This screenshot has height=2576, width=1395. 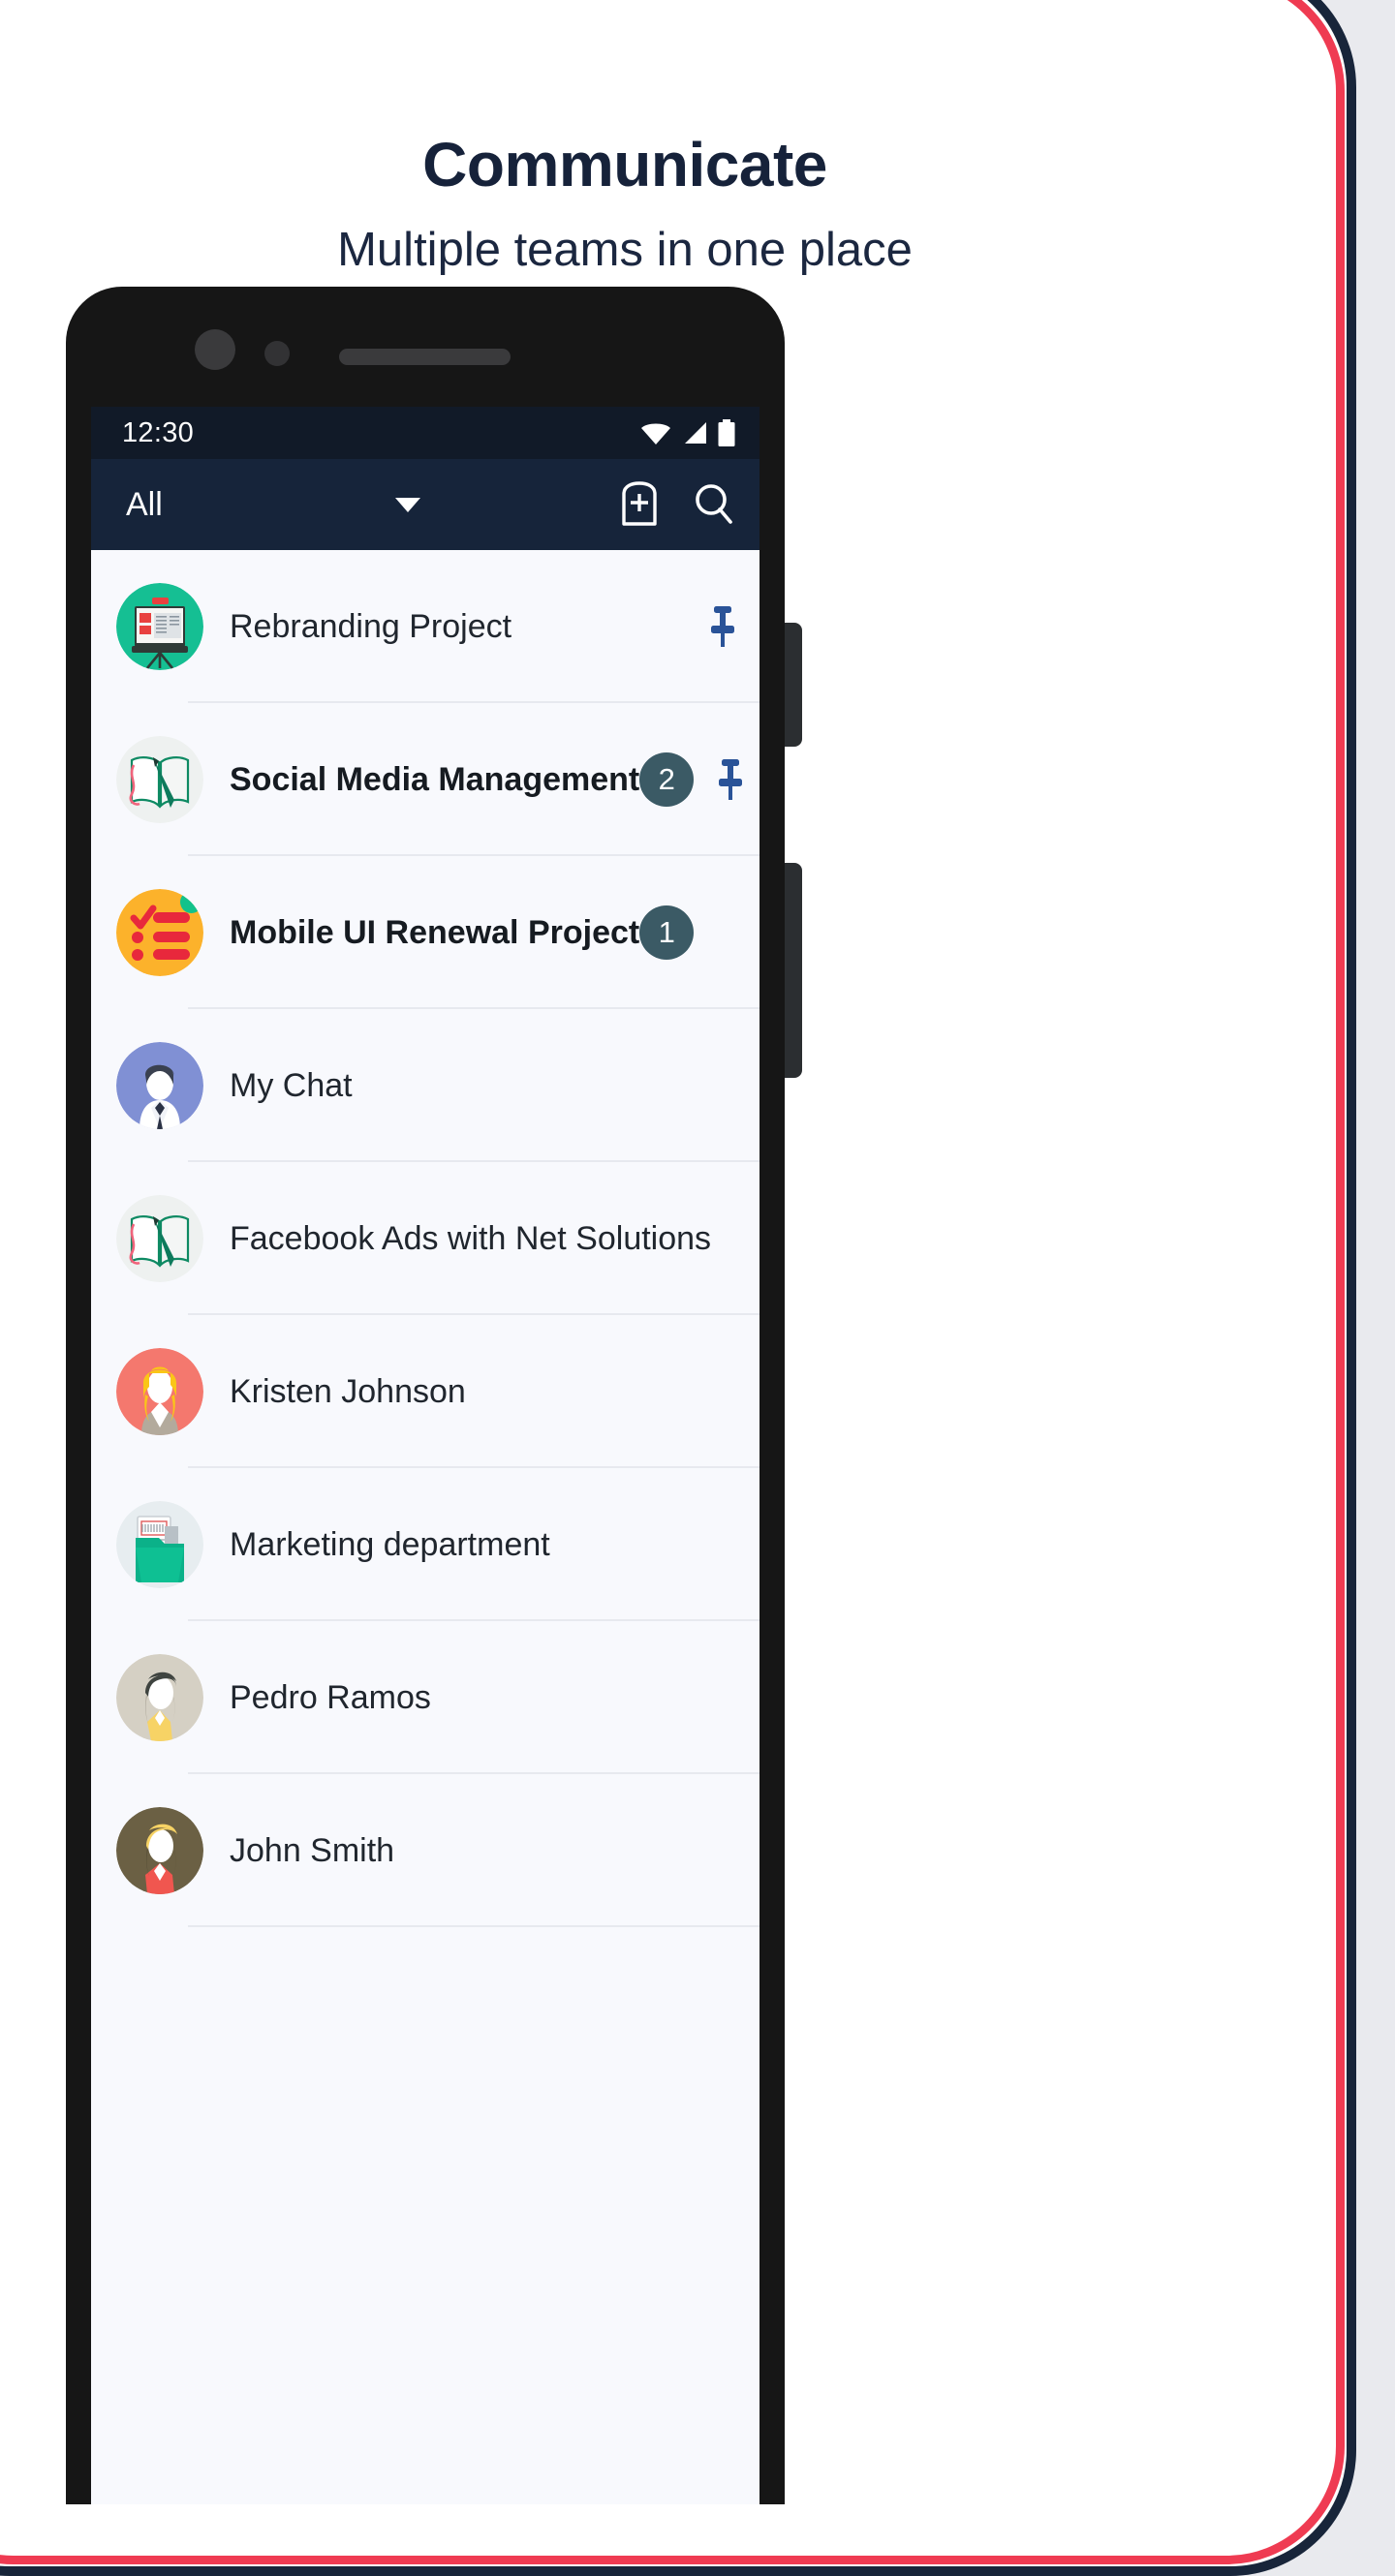 I want to click on man-suit-avatar, so click(x=159, y=1085).